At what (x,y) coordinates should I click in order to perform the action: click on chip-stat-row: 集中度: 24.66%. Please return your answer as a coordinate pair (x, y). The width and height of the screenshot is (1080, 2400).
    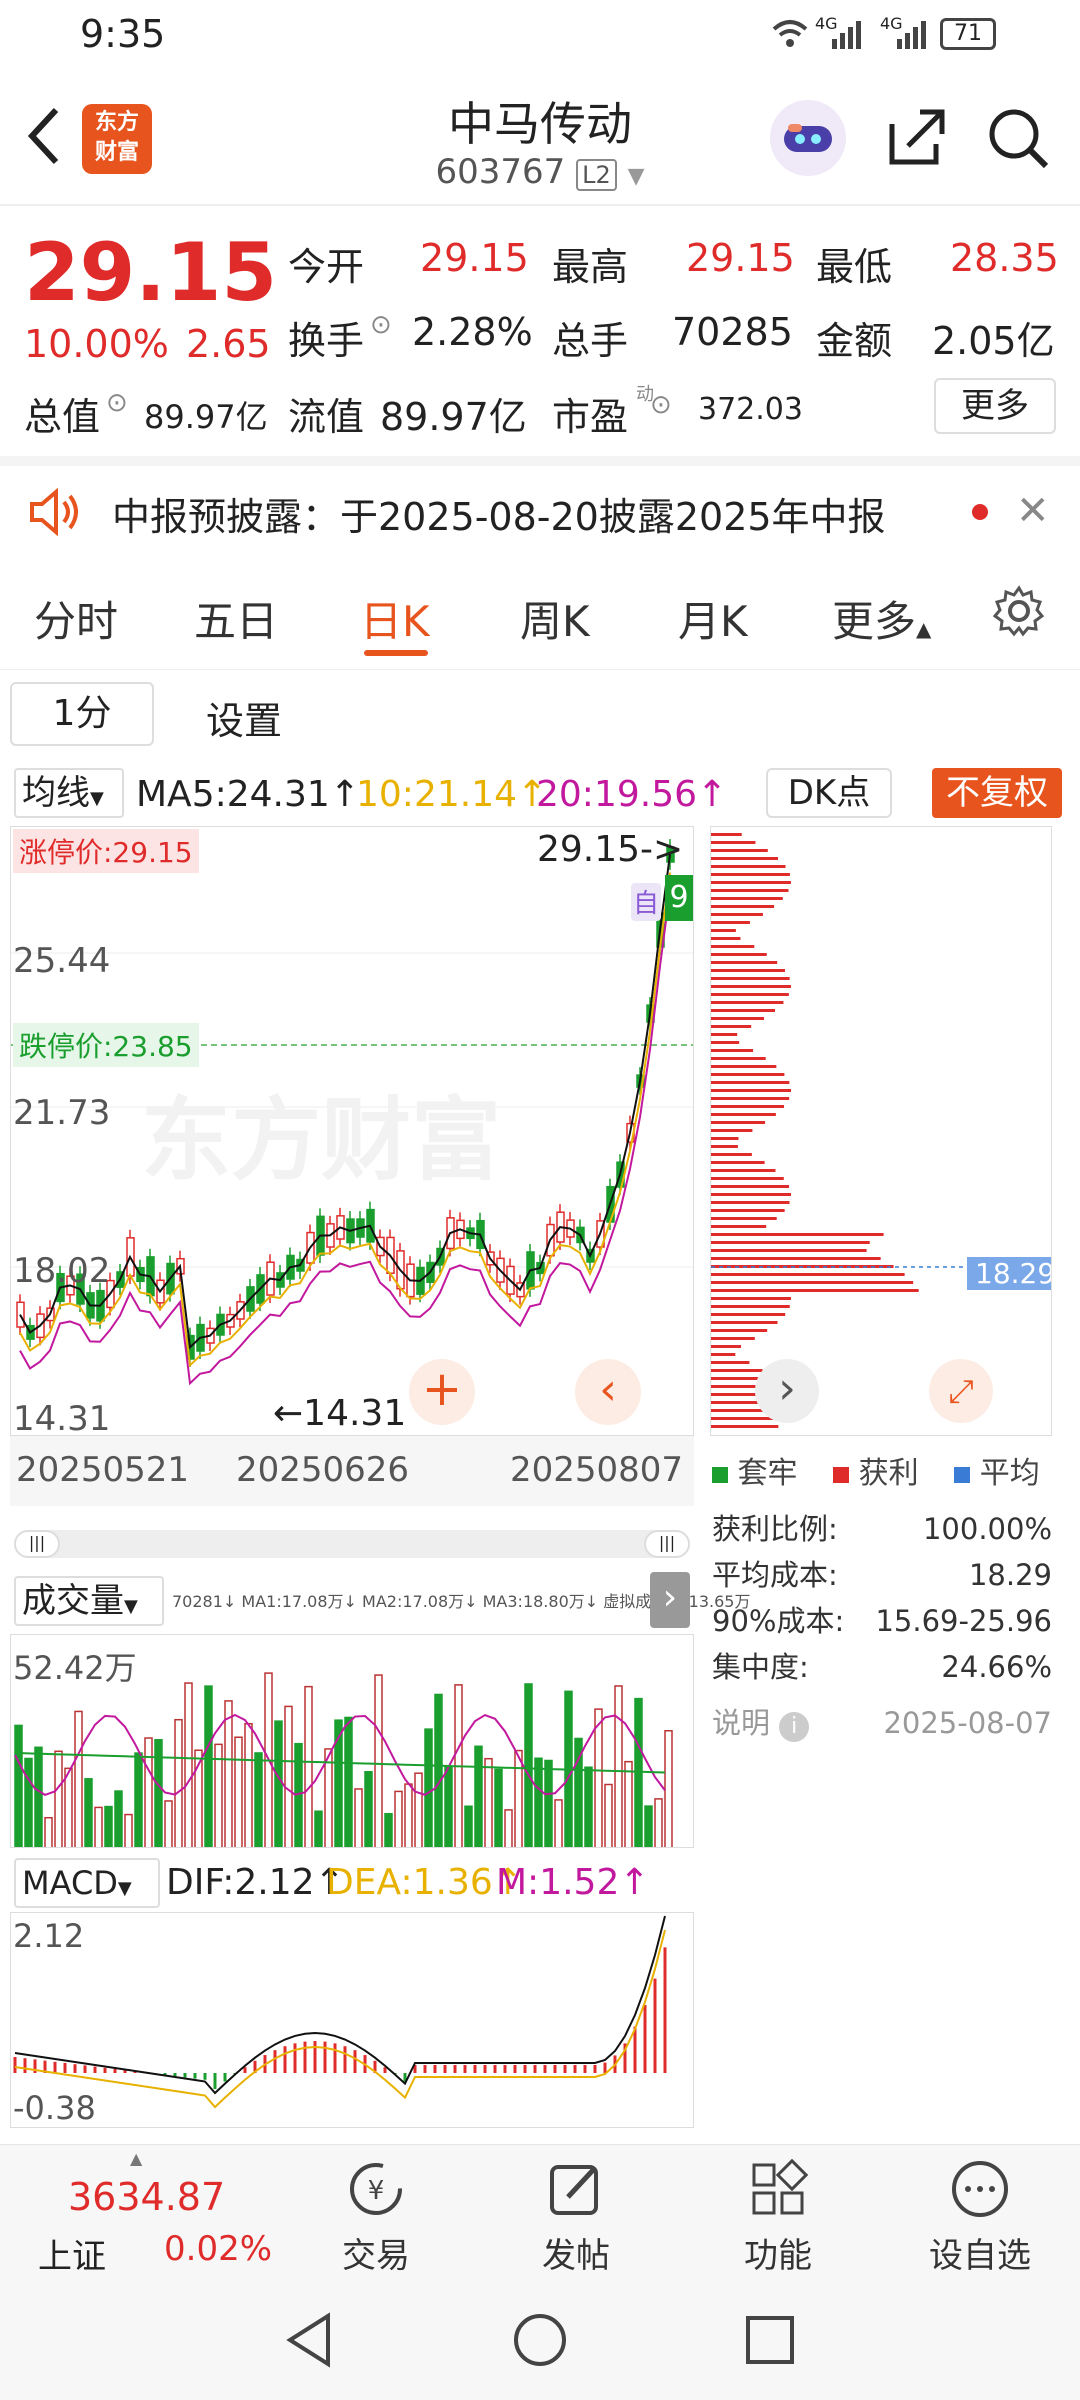
    Looking at the image, I should click on (882, 1667).